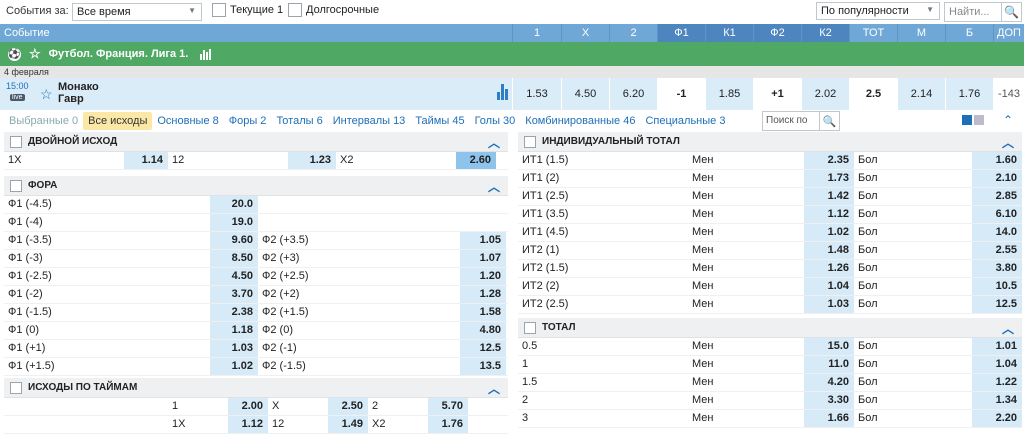 This screenshot has height=434, width=1024. Describe the element at coordinates (997, 346) in the screenshot. I see `odd-cell: 1.01` at that location.